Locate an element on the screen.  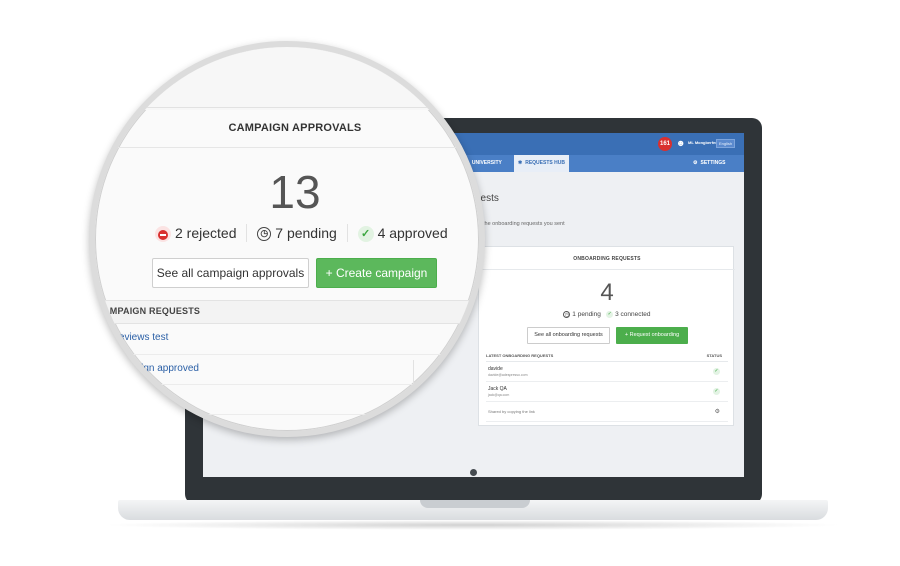
create-campaign-button: + Create campaign is located at coordinates (376, 273).